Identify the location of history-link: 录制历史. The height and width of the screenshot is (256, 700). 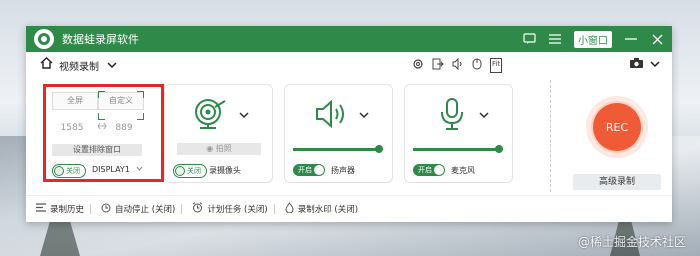
(60, 209).